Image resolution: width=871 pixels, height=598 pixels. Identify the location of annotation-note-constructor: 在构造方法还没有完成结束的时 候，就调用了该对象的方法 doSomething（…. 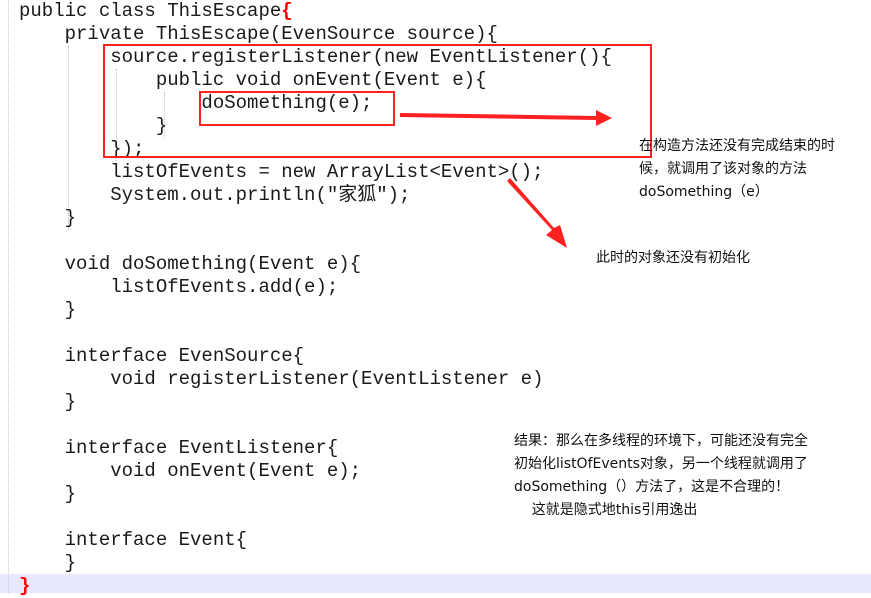
(737, 169).